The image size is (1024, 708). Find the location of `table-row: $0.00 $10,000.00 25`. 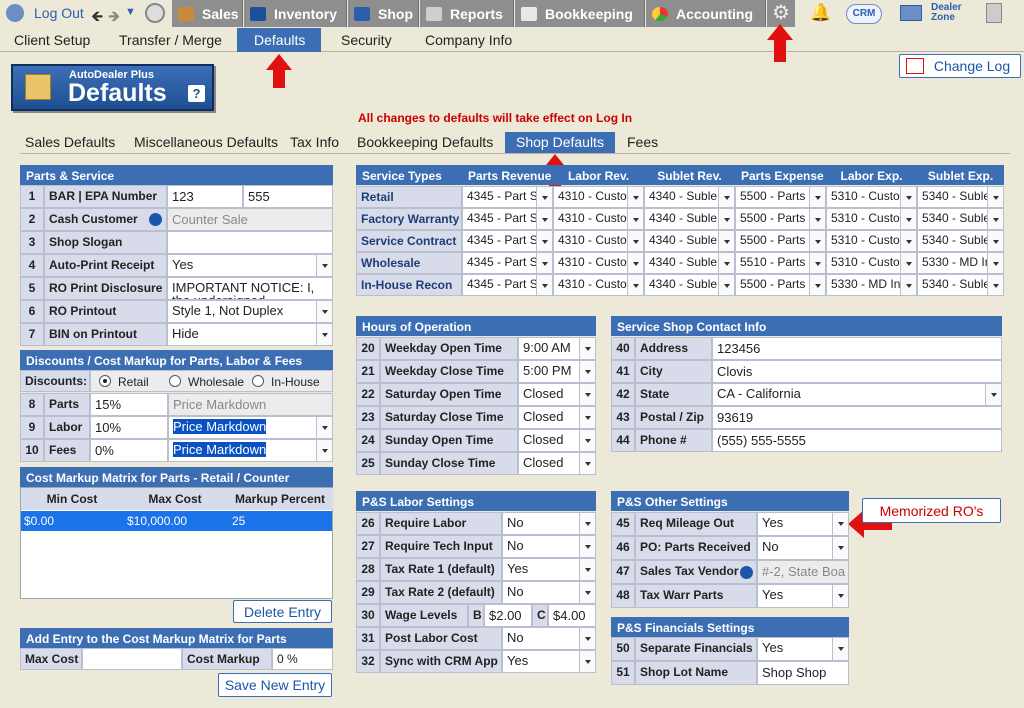

table-row: $0.00 $10,000.00 25 is located at coordinates (176, 521).